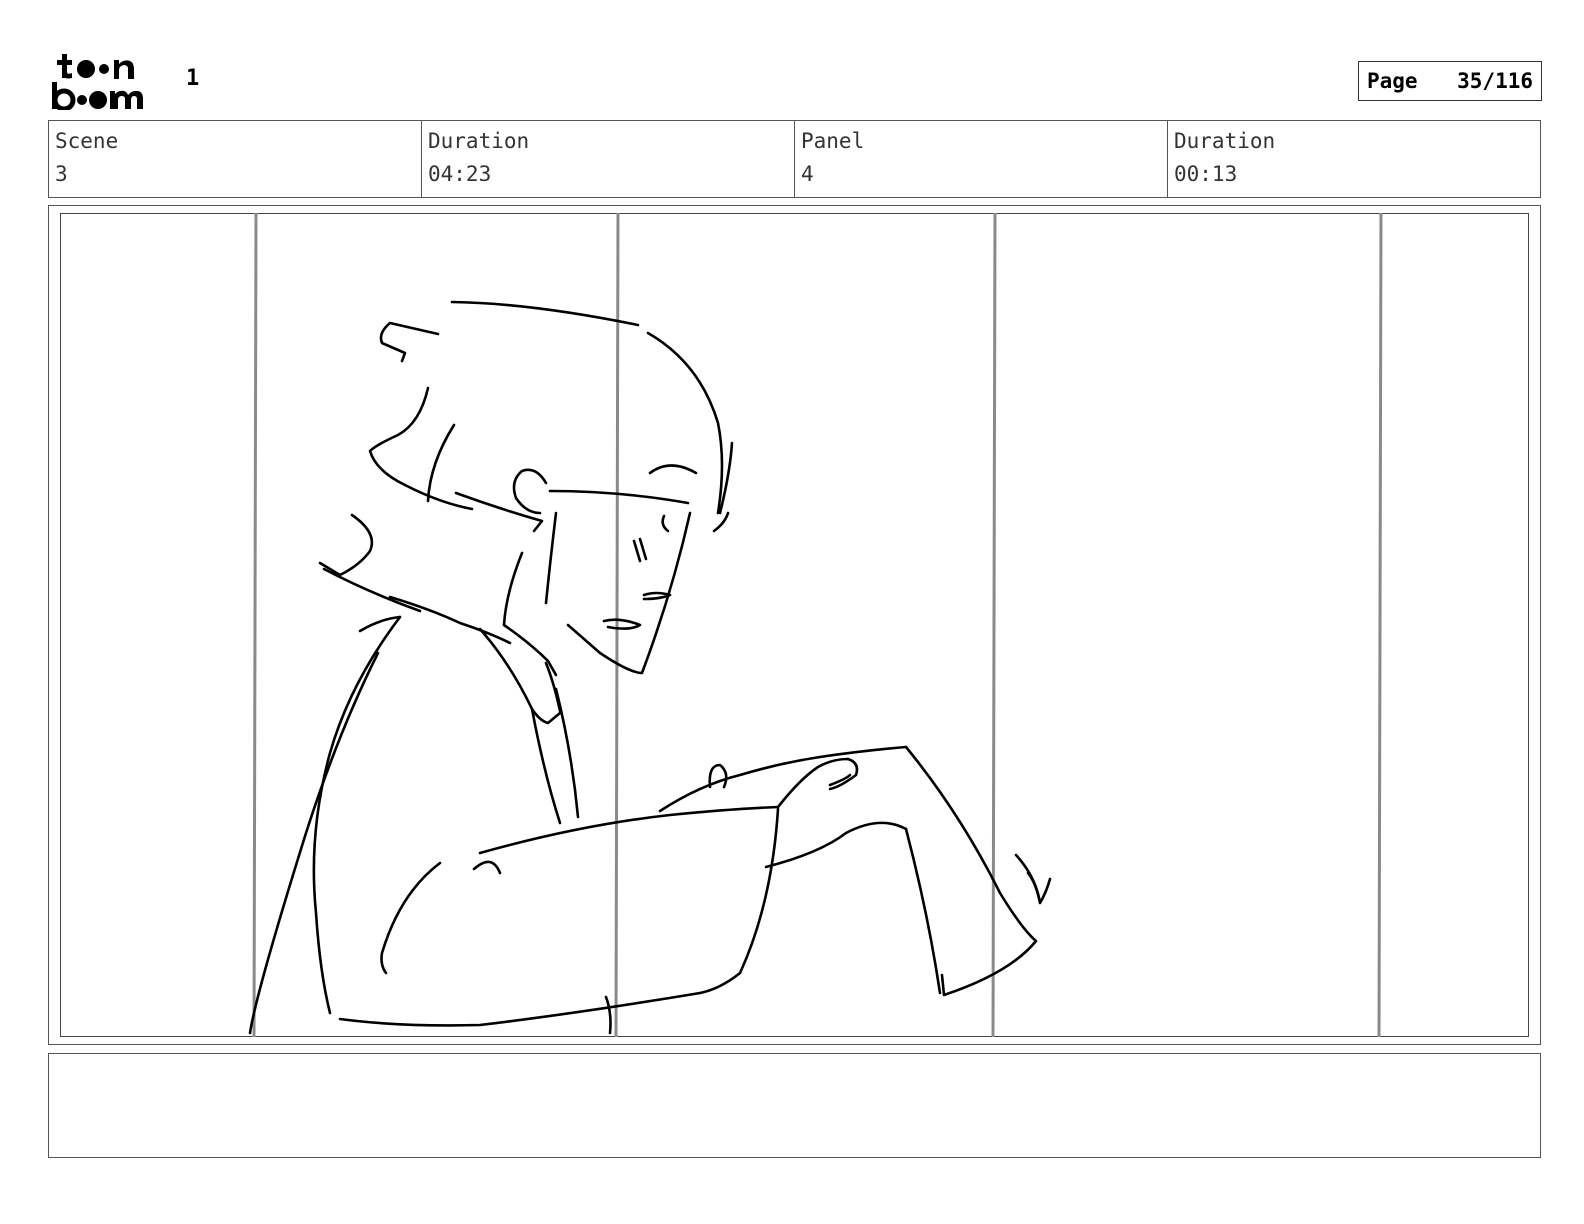 This screenshot has width=1584, height=1224. What do you see at coordinates (1392, 81) in the screenshot?
I see `page-label: Page` at bounding box center [1392, 81].